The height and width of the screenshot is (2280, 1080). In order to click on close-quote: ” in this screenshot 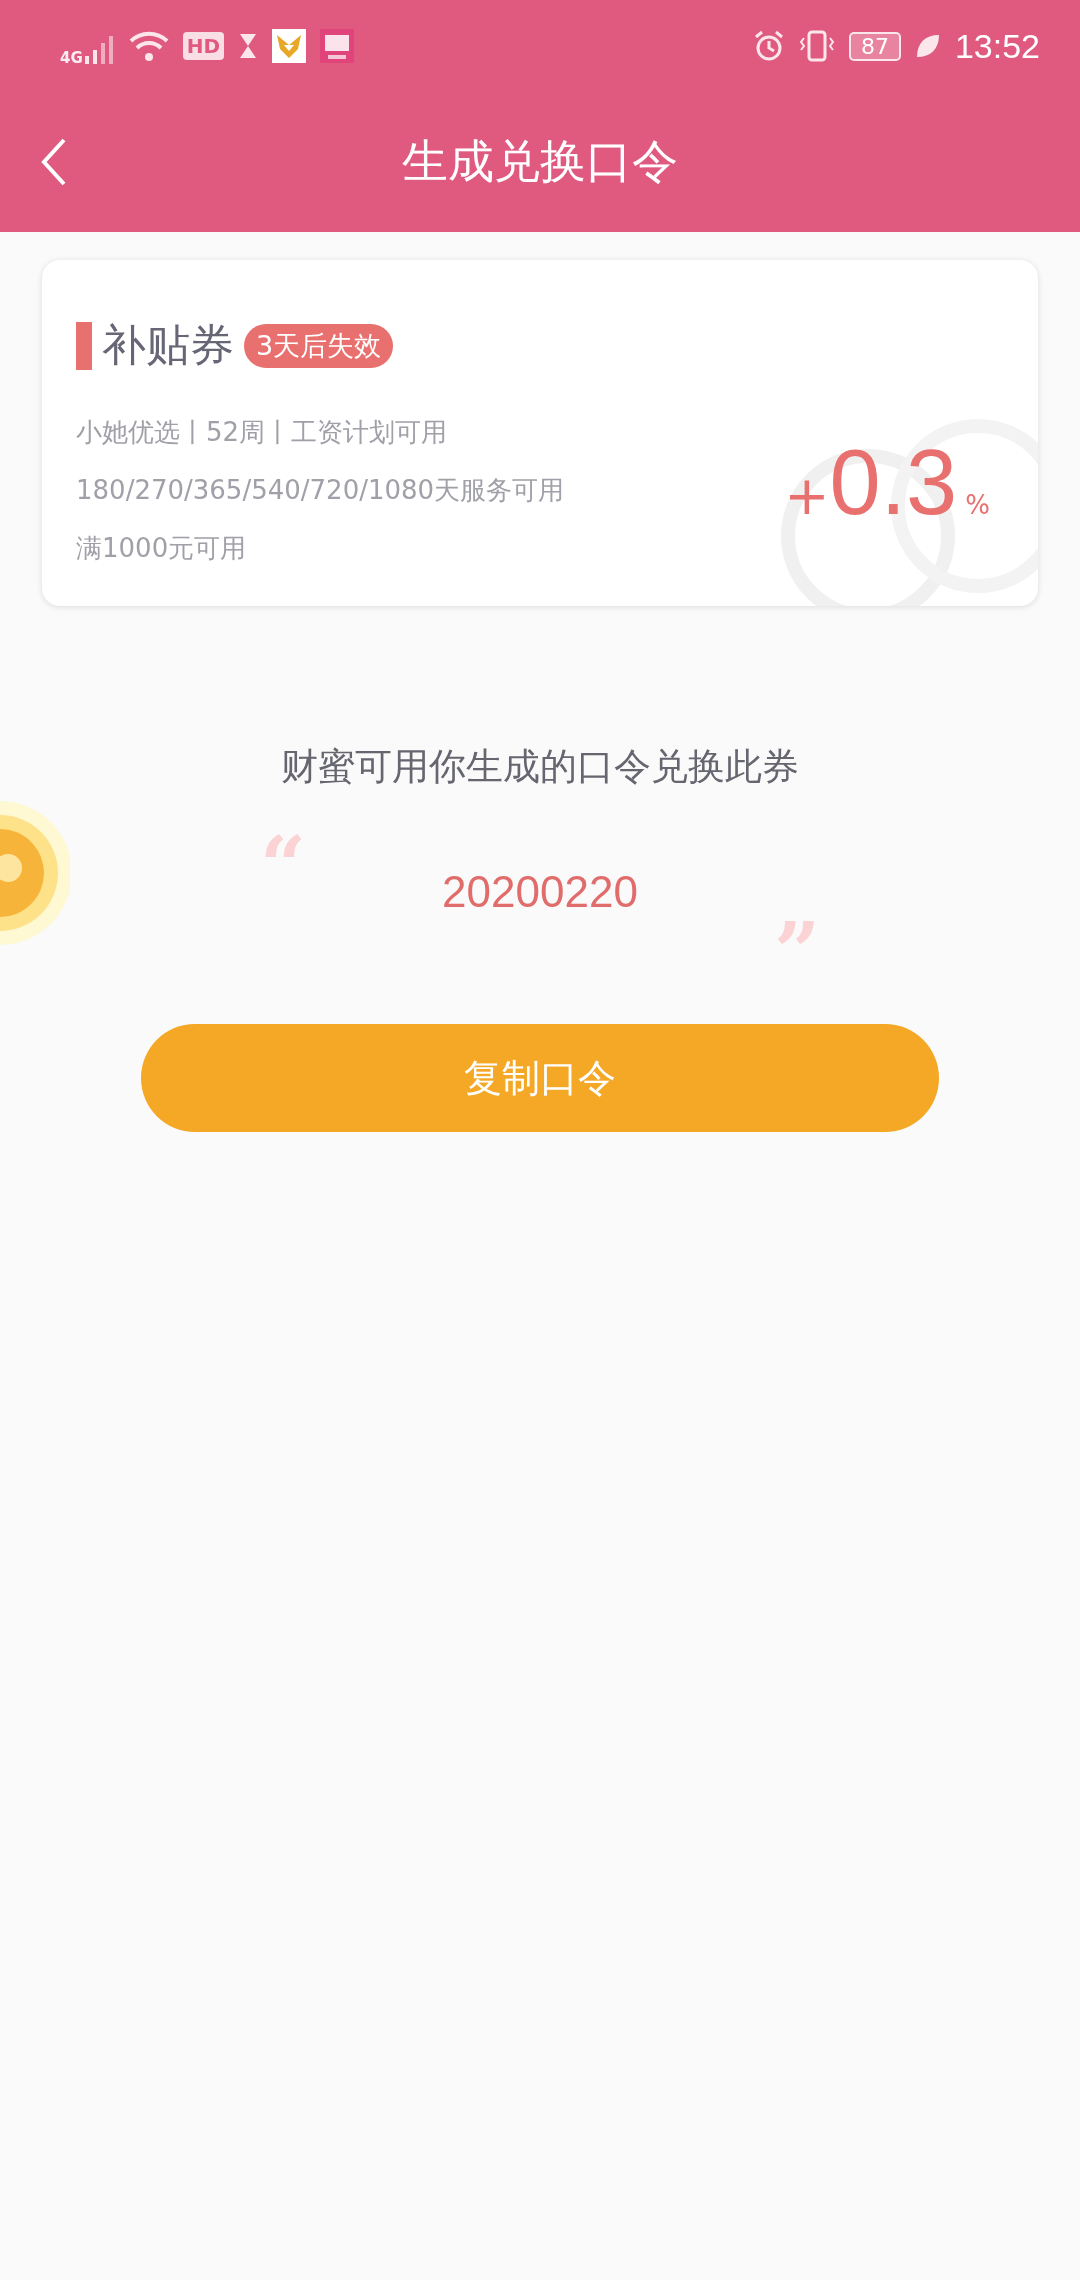, I will do `click(797, 952)`.